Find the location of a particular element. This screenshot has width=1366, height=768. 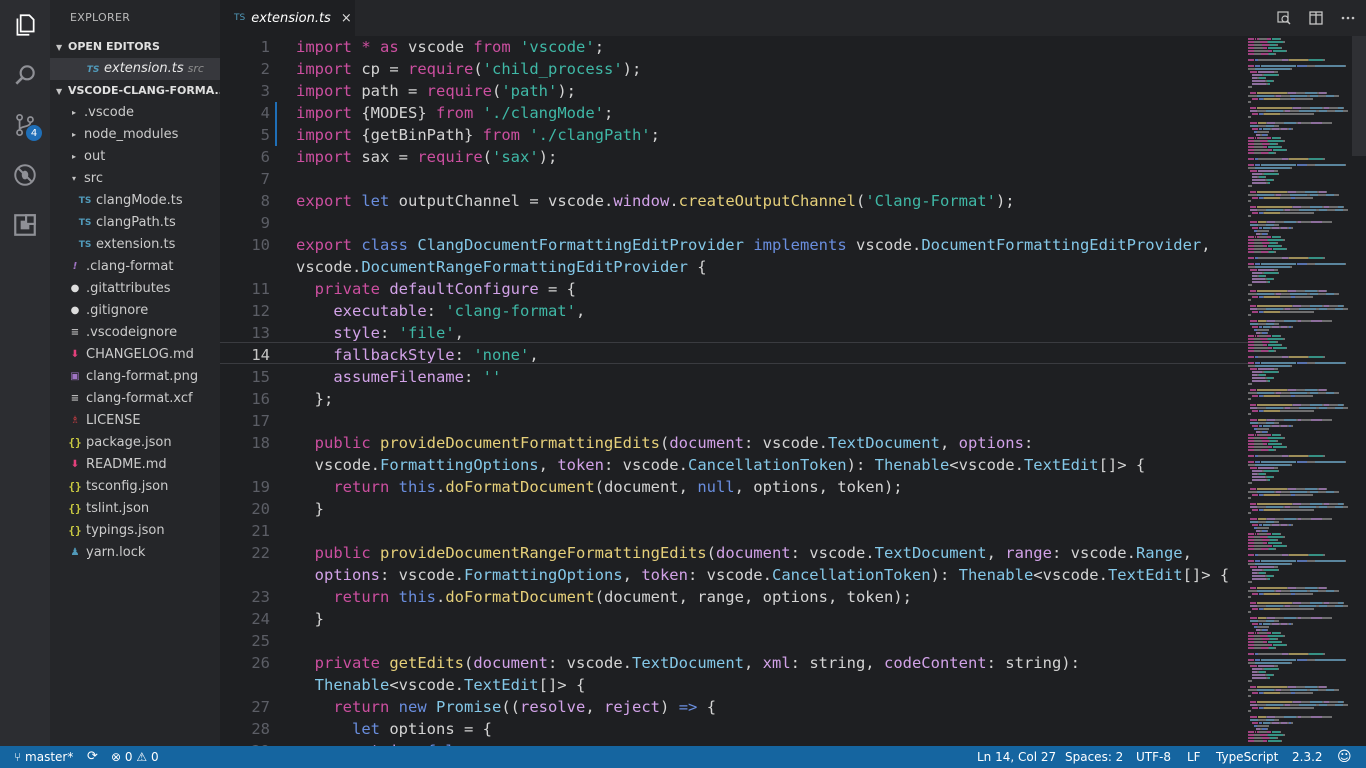

sync-icon: ⟳ is located at coordinates (92, 757).